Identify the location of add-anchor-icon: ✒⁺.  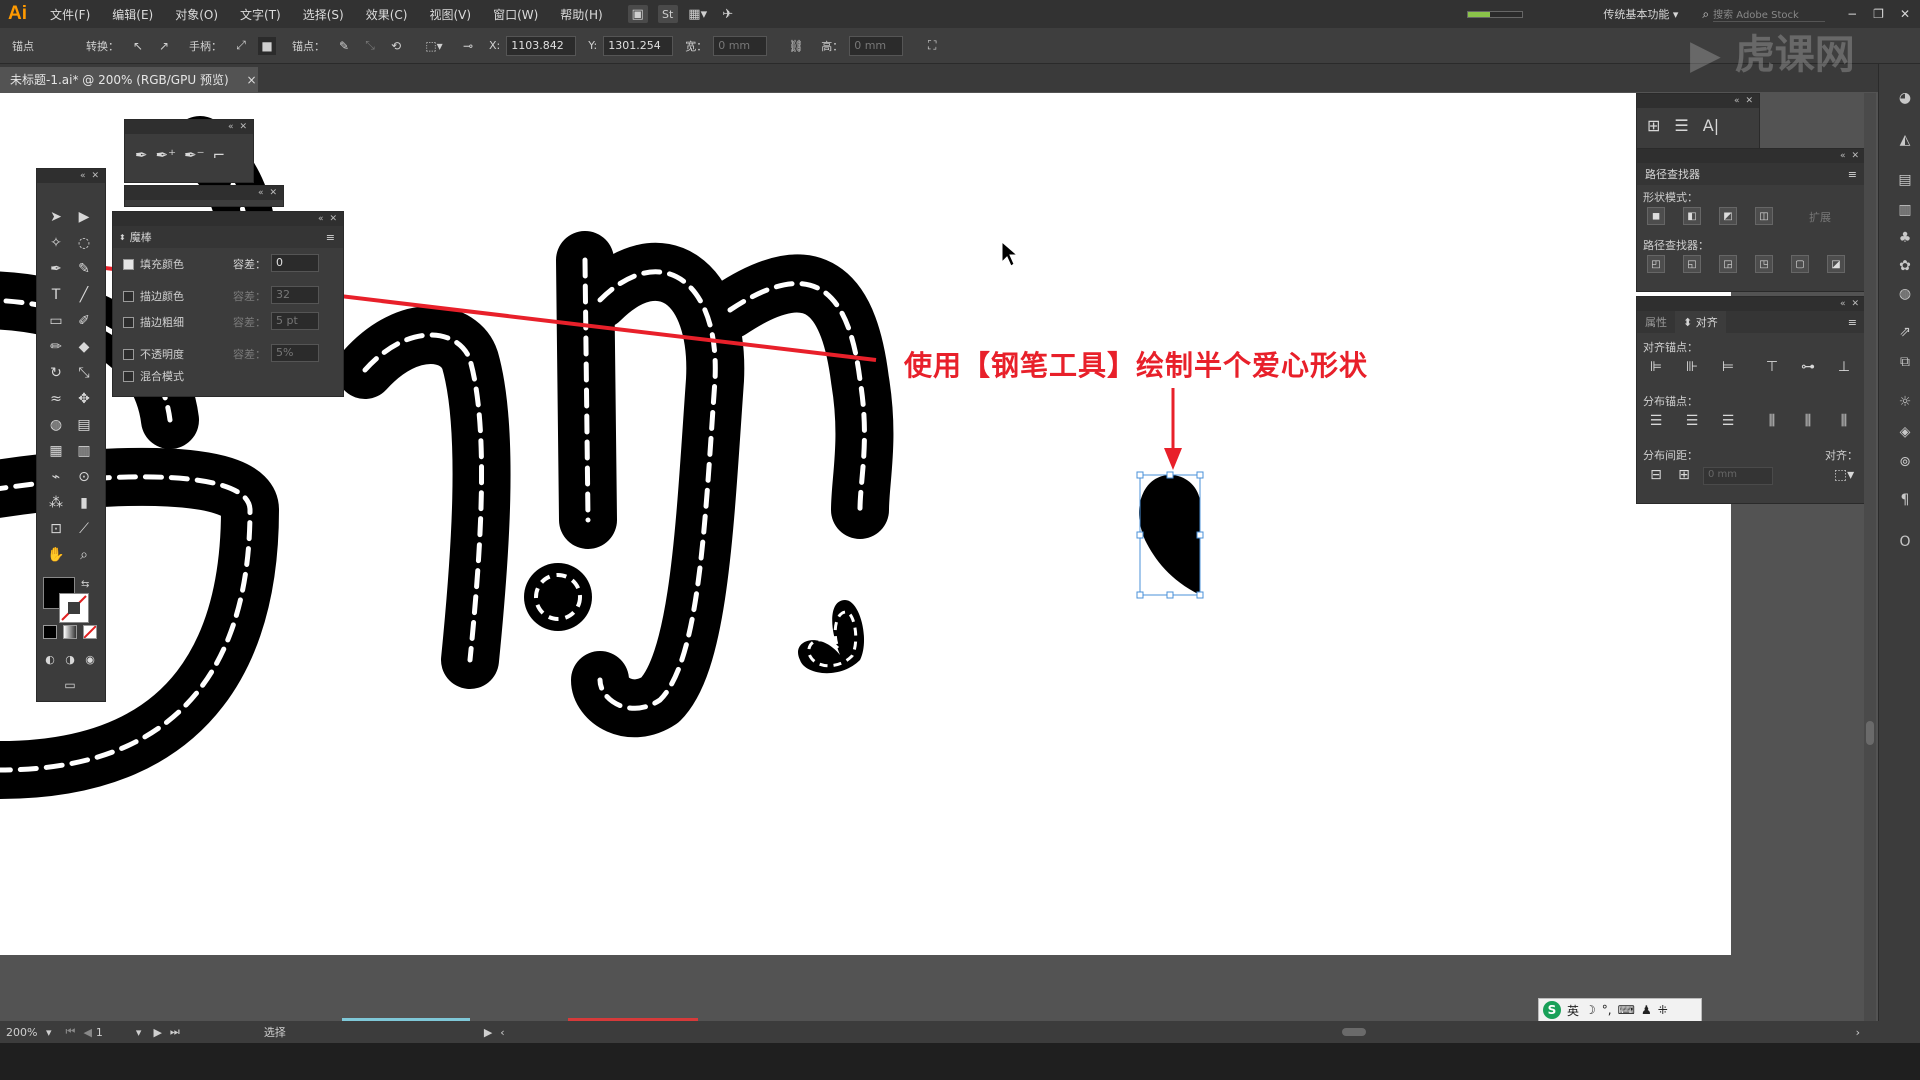
(166, 155).